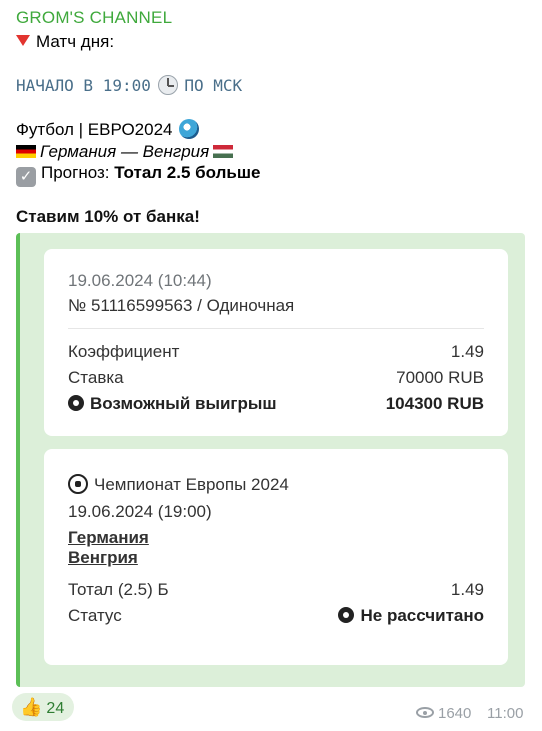  I want to click on soccer-ball-icon, so click(78, 484).